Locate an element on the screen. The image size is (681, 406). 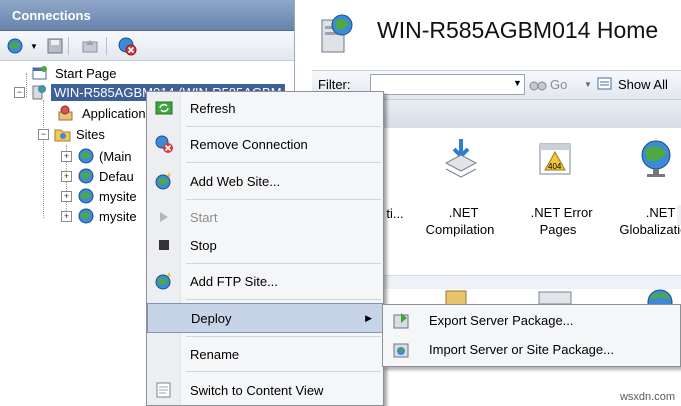
feature-label: .NET Globalization is located at coordinates (650, 221).